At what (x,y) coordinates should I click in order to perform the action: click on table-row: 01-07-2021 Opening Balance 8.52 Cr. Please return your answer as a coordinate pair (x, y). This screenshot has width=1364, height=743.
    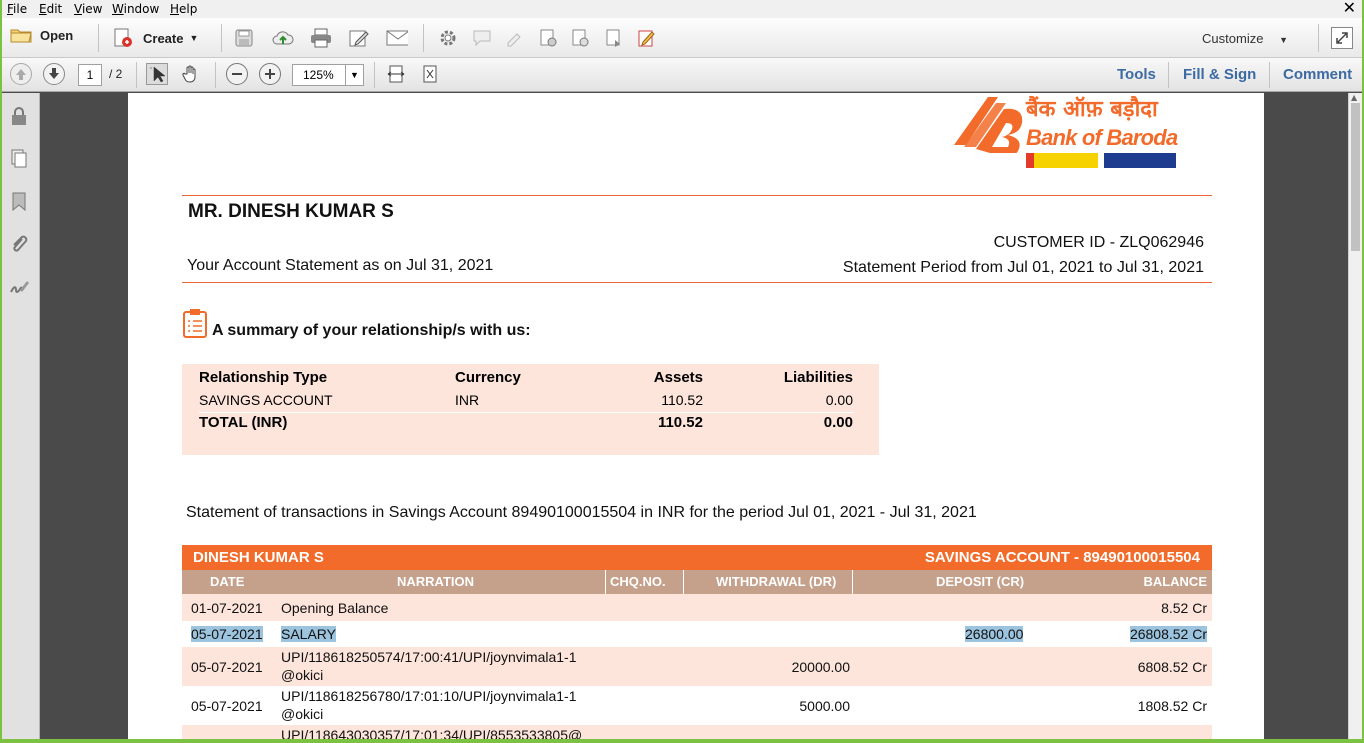
    Looking at the image, I should click on (697, 607).